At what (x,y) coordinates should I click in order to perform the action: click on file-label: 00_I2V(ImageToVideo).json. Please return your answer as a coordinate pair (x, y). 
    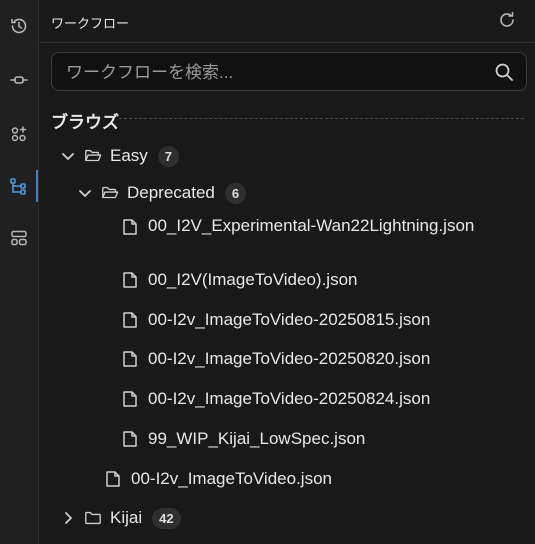
    Looking at the image, I should click on (253, 279).